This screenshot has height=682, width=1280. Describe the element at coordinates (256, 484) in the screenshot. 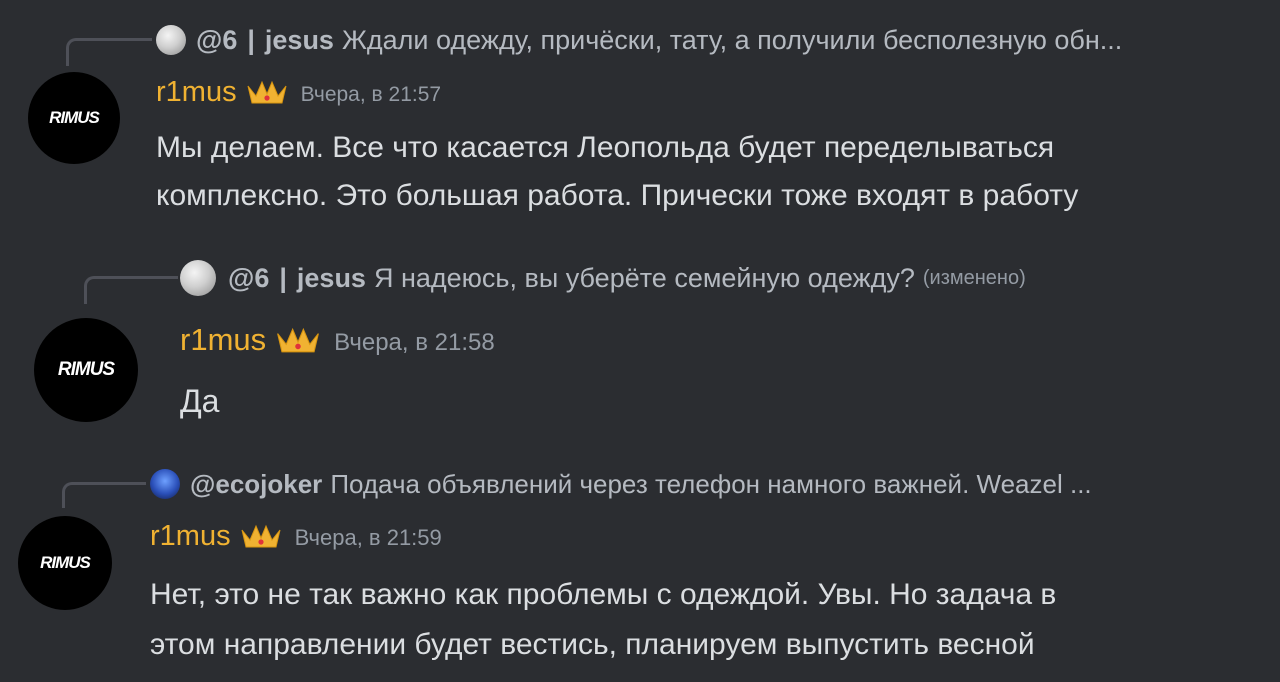

I see `reply-username: @ecojoker` at that location.